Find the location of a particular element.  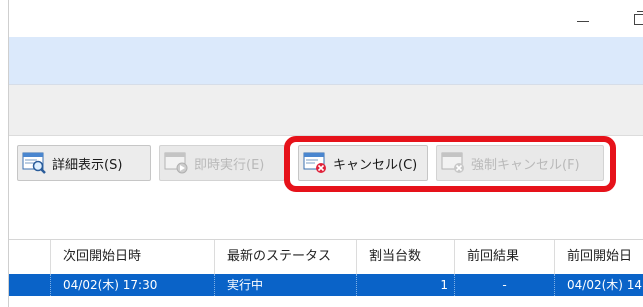

restore-button is located at coordinates (637, 18).